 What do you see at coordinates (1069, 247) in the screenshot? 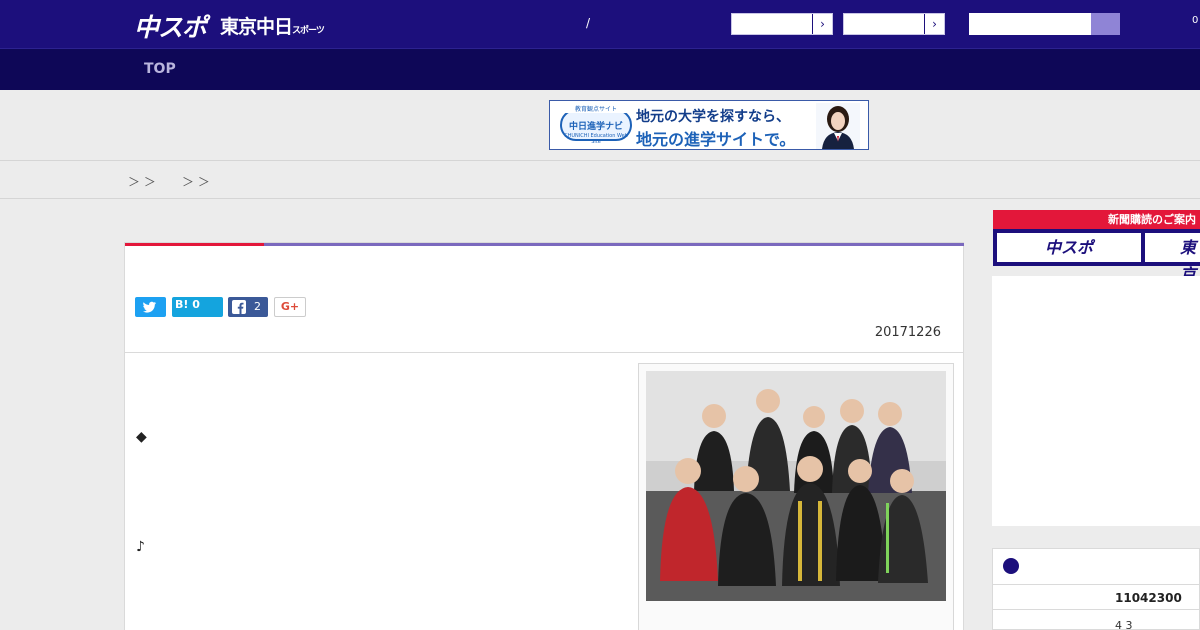
I see `subscribe-chuspo-button: 中スポ` at bounding box center [1069, 247].